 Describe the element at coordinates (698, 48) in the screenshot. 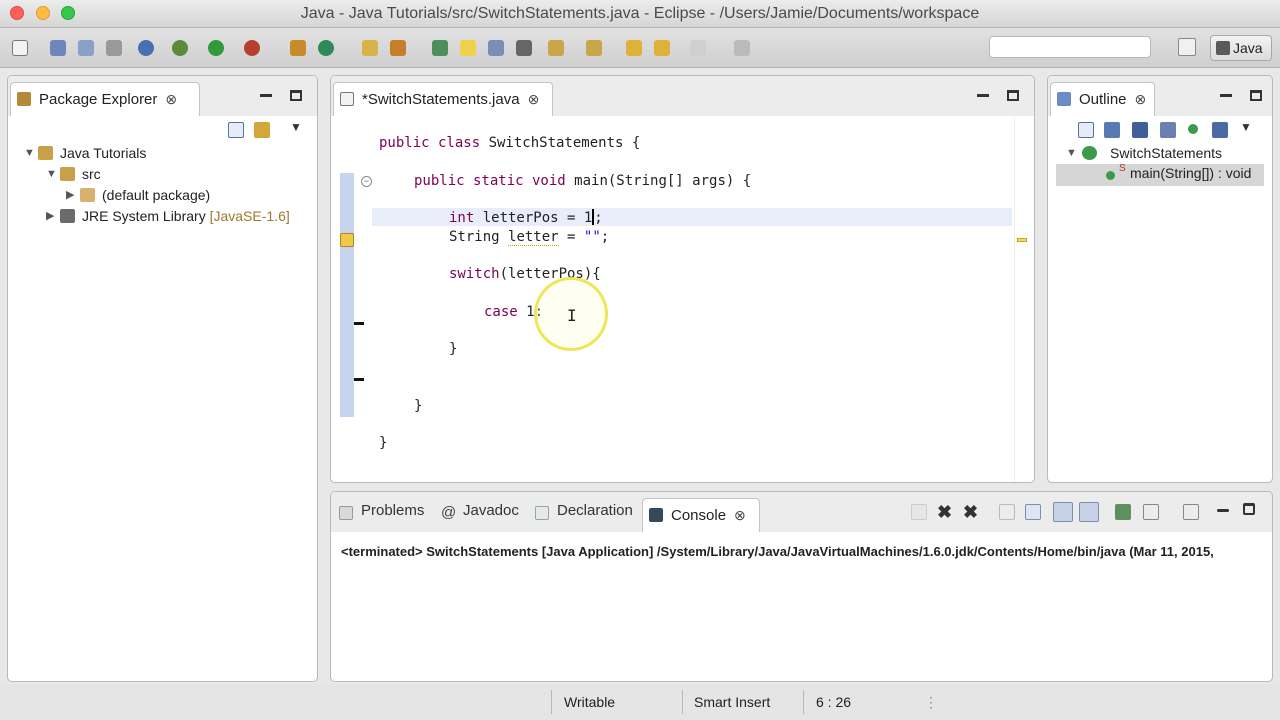

I see `forward-arrow-icon` at that location.